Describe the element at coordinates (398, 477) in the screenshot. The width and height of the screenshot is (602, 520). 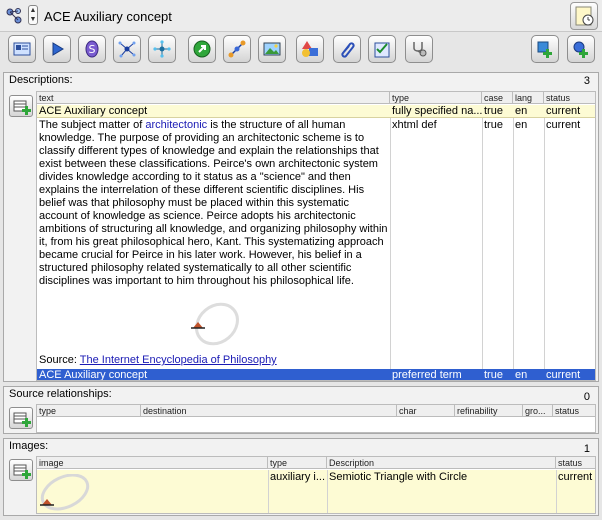
I see `row-description: Semiotic Triangle with Circle` at that location.